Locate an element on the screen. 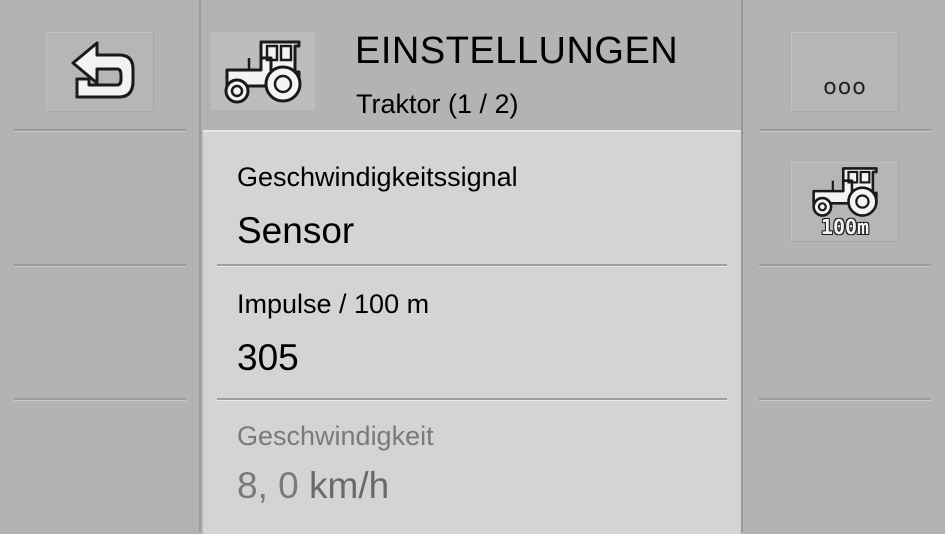  setting-label: Impulse / 100 m is located at coordinates (333, 304).